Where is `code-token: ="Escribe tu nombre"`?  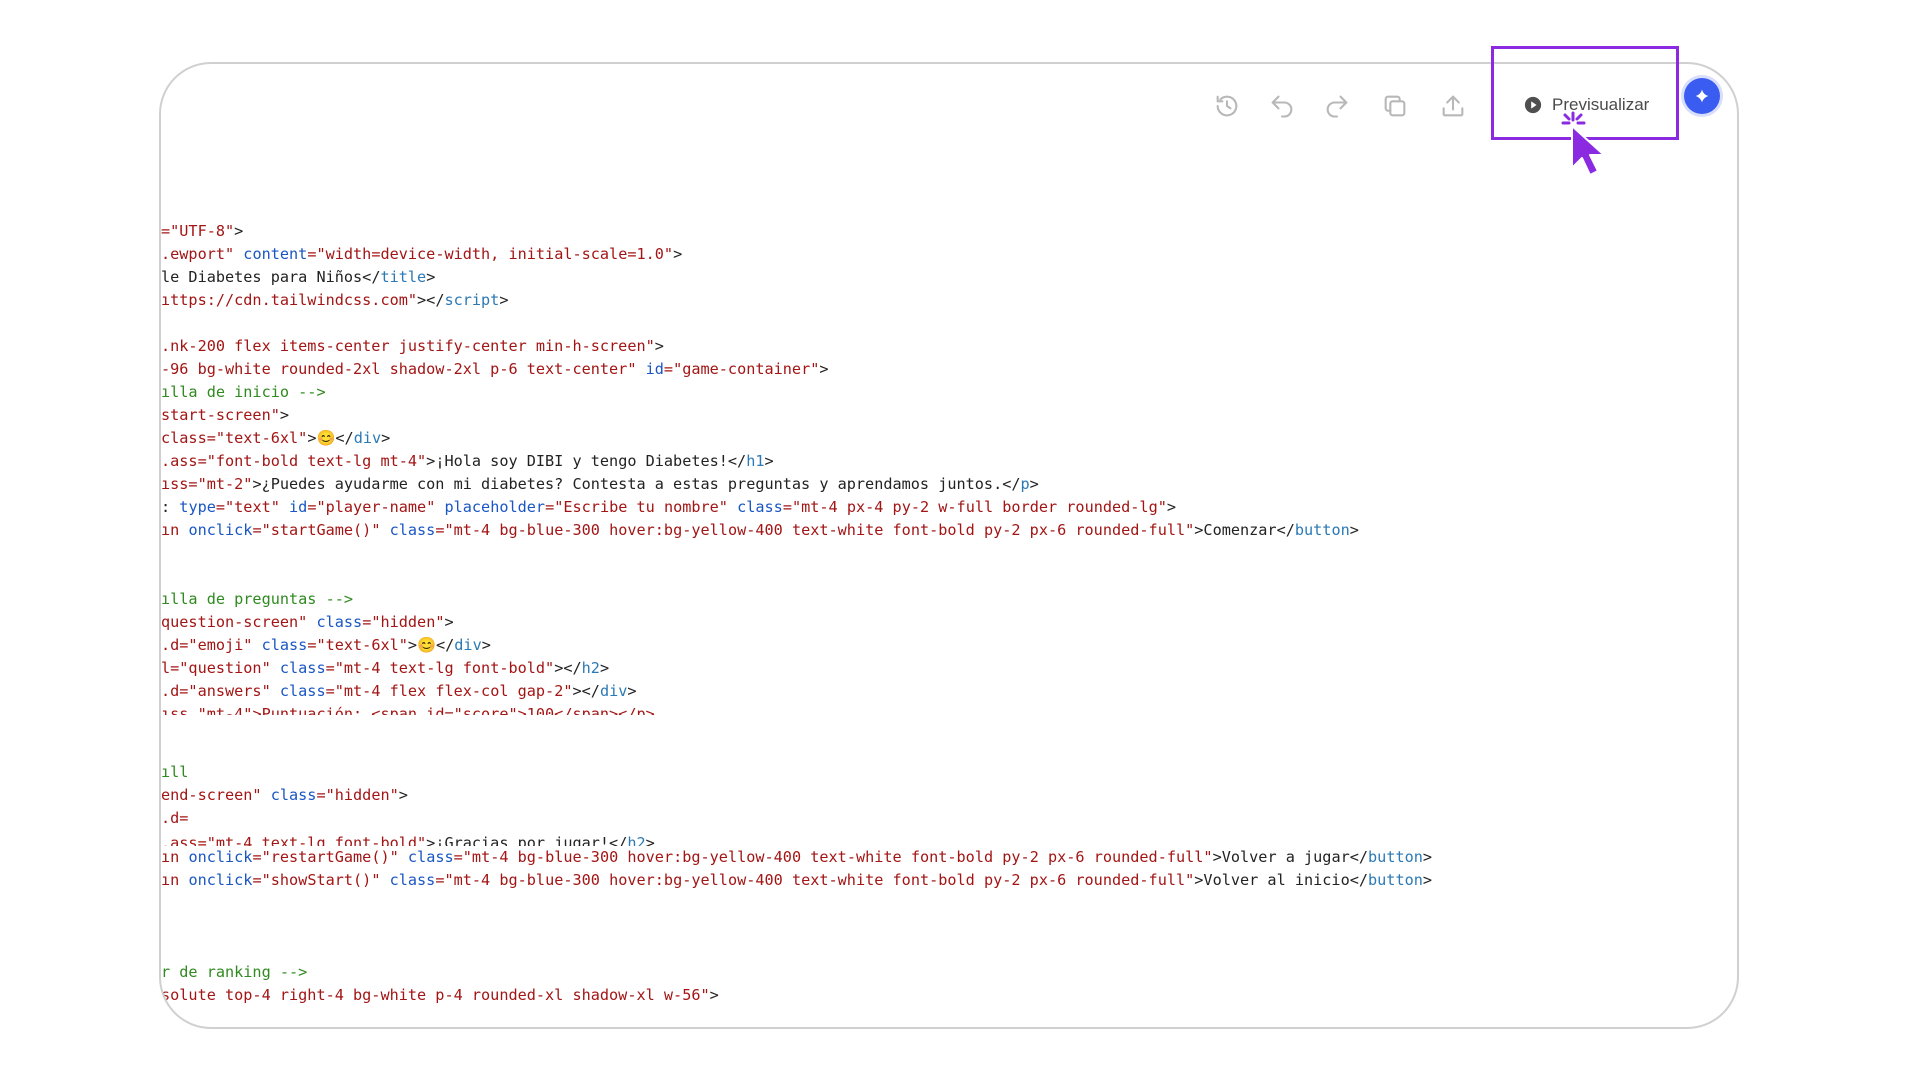
code-token: ="Escribe tu nombre" is located at coordinates (636, 507).